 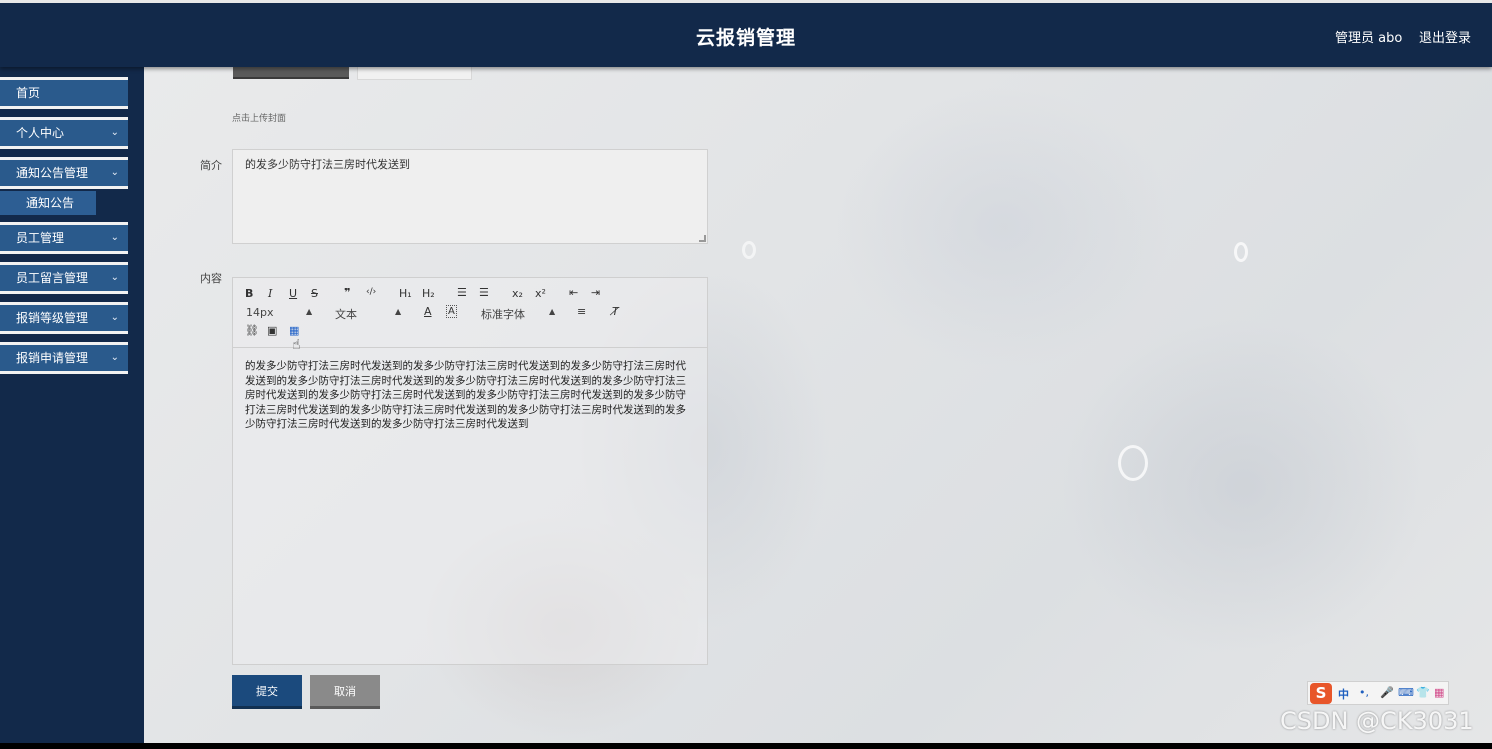 I want to click on clear-format-icon: T̸, so click(x=615, y=311).